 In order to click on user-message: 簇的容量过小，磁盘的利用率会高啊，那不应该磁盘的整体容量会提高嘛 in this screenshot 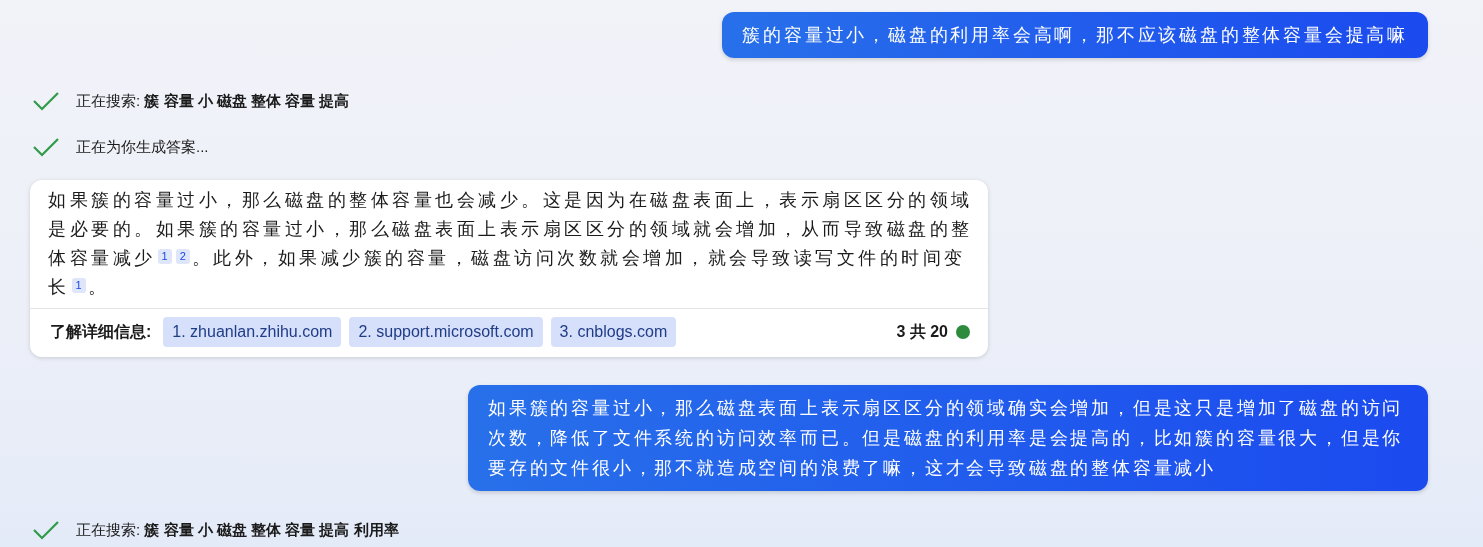, I will do `click(1075, 35)`.